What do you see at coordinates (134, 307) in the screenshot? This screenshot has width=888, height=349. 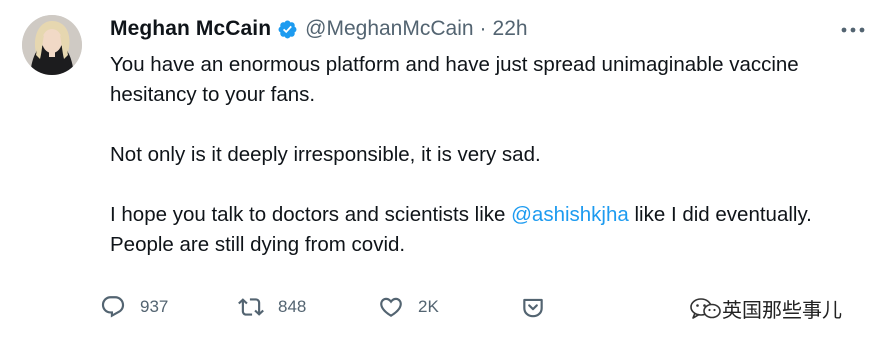 I see `reply-button: 937` at bounding box center [134, 307].